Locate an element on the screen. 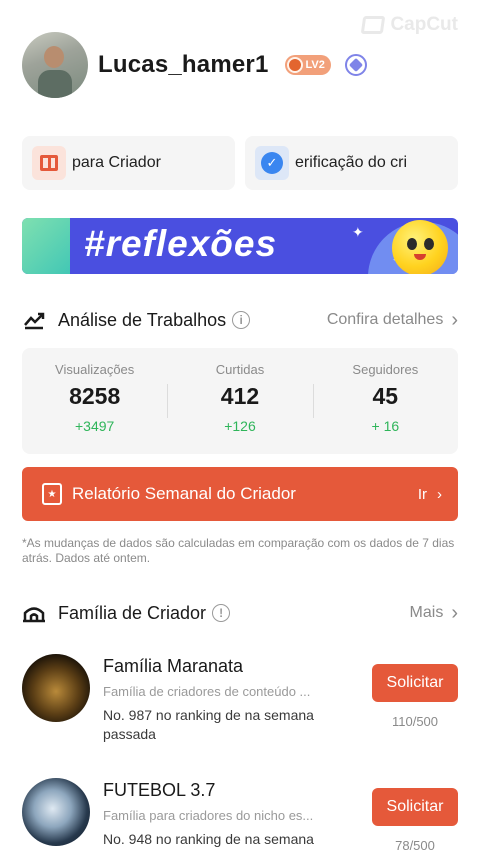  capcut-watermark: CapCut is located at coordinates (409, 25).